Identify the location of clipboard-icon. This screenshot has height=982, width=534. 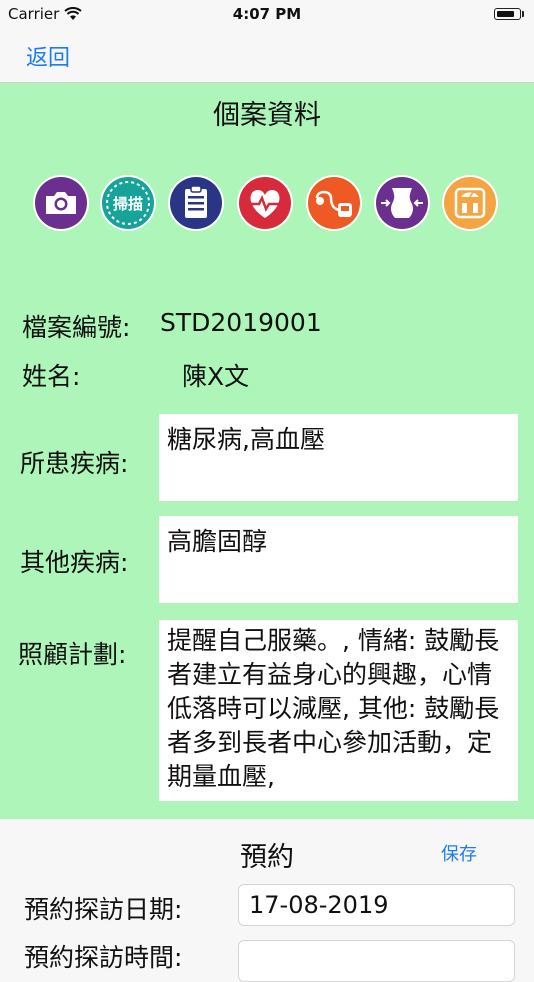
(196, 203).